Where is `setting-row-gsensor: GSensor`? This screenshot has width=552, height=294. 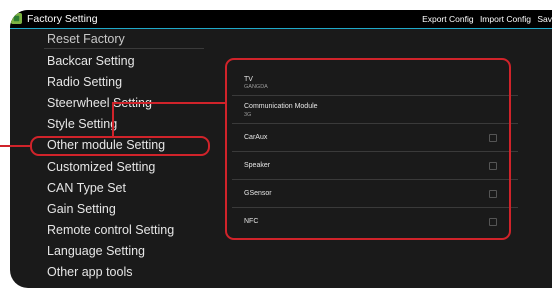 setting-row-gsensor: GSensor is located at coordinates (375, 194).